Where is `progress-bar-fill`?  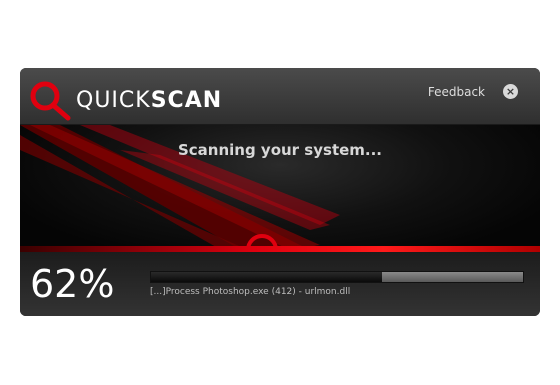 progress-bar-fill is located at coordinates (266, 277).